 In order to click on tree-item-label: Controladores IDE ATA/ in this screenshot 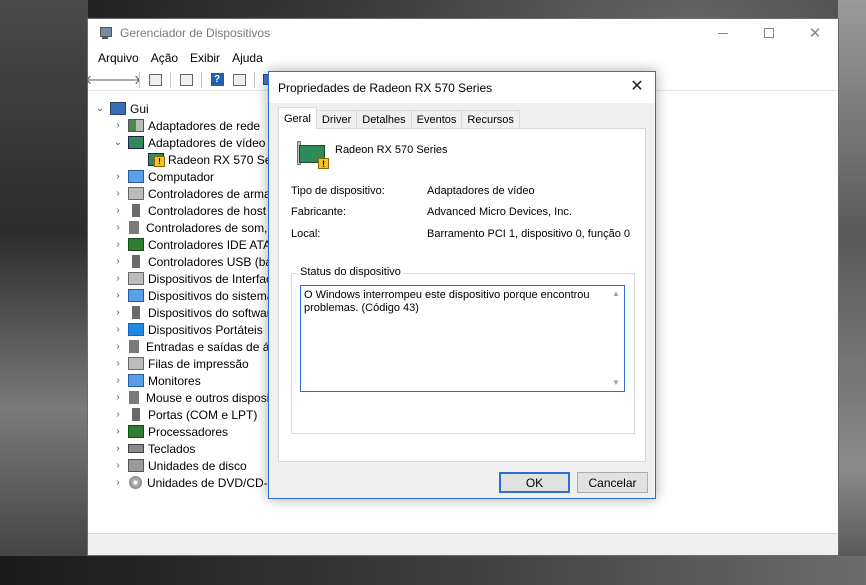, I will do `click(211, 244)`.